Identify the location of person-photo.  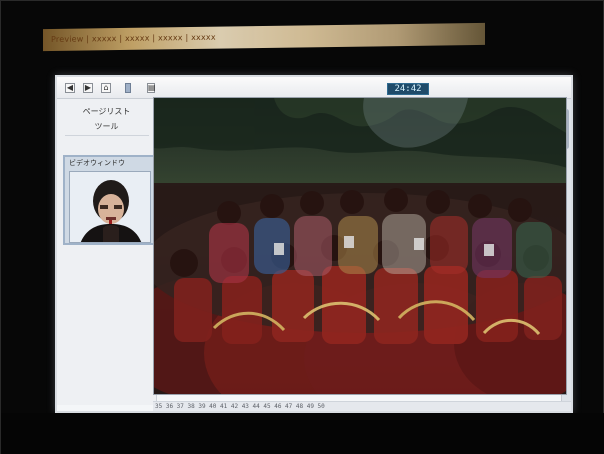
(110, 207).